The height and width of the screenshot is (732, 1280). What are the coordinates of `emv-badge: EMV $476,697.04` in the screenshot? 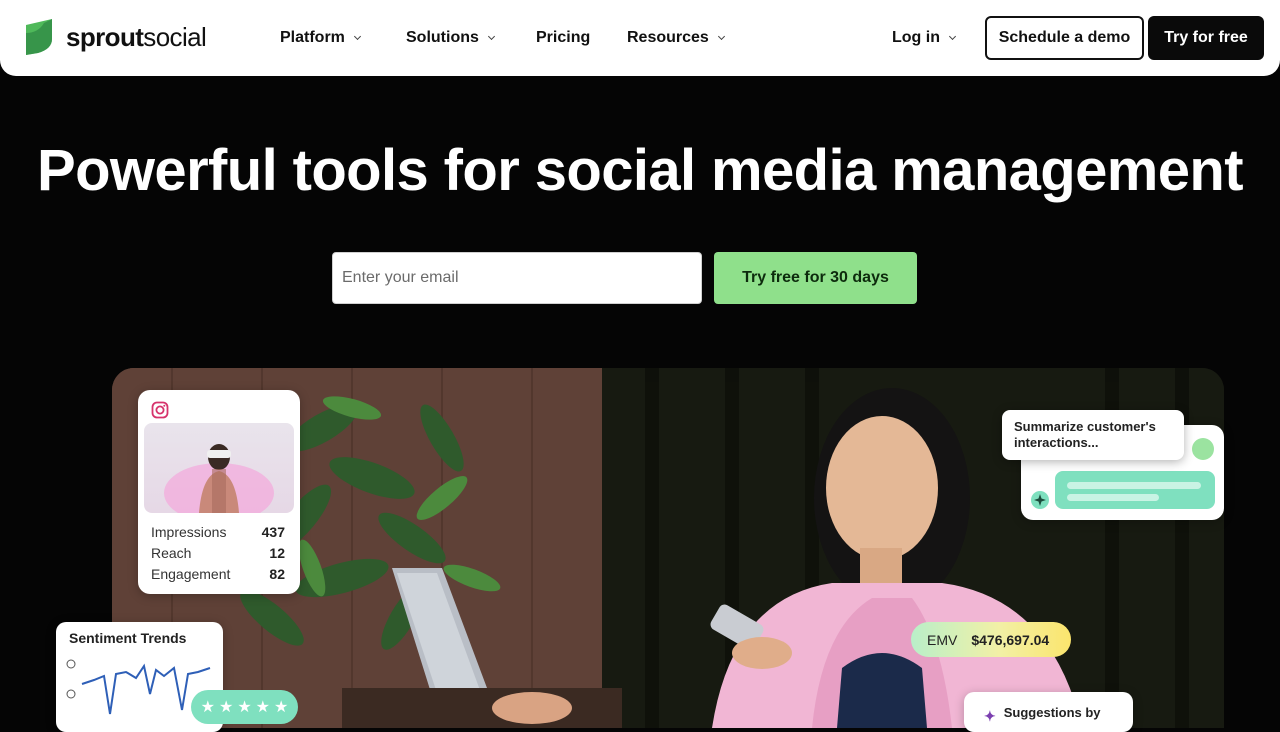 It's located at (991, 639).